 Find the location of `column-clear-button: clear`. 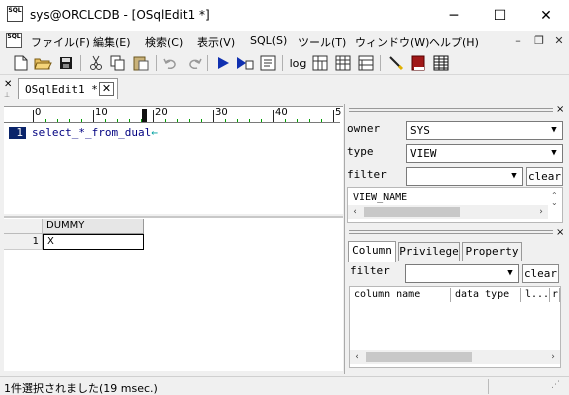

column-clear-button: clear is located at coordinates (540, 273).